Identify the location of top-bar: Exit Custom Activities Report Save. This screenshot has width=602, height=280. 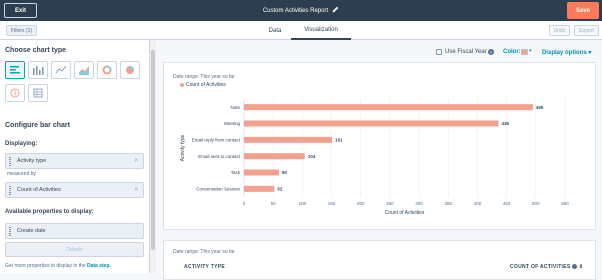
(301, 10).